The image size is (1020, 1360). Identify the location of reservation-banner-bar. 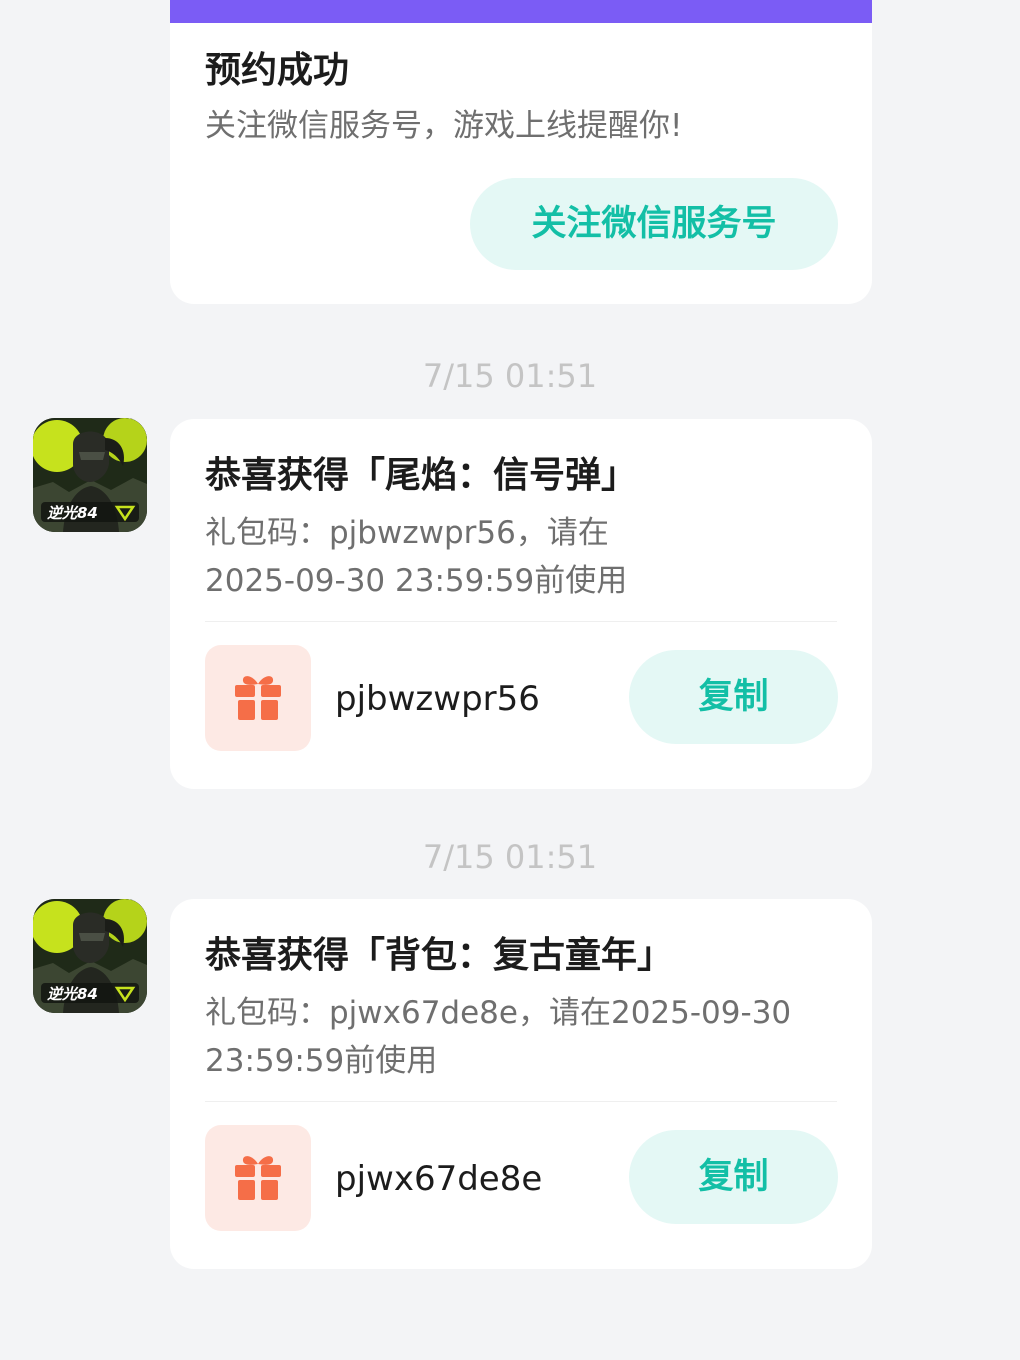
(521, 11).